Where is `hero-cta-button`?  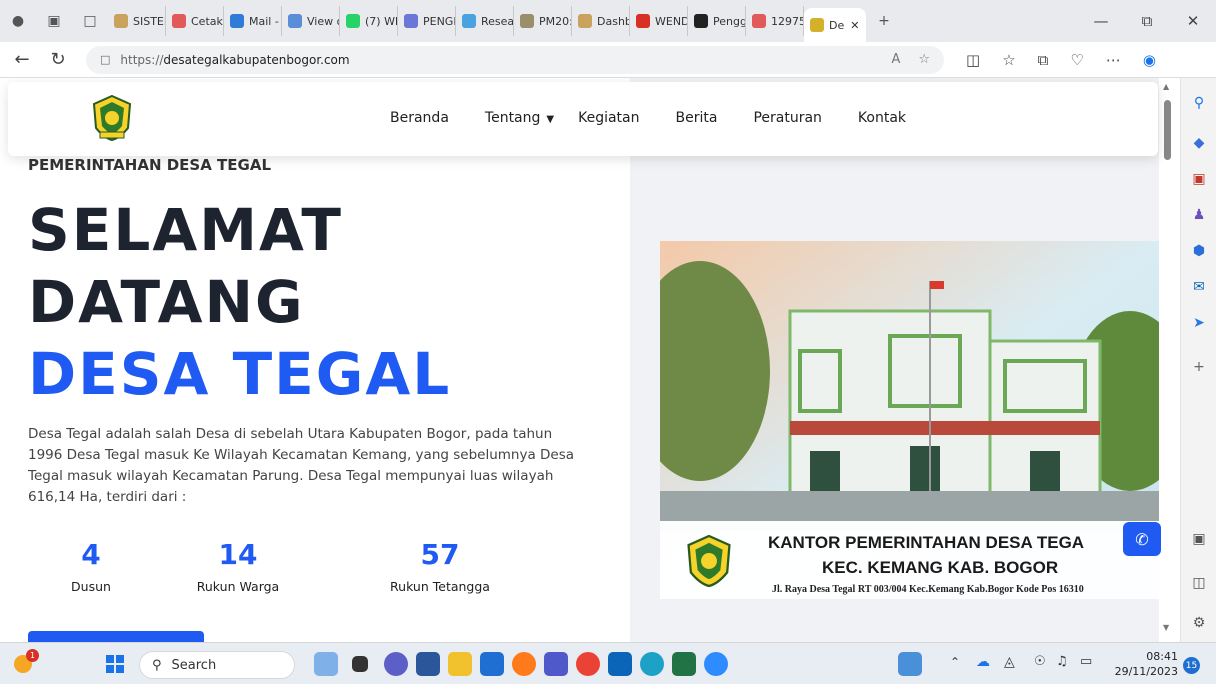
hero-cta-button is located at coordinates (116, 636).